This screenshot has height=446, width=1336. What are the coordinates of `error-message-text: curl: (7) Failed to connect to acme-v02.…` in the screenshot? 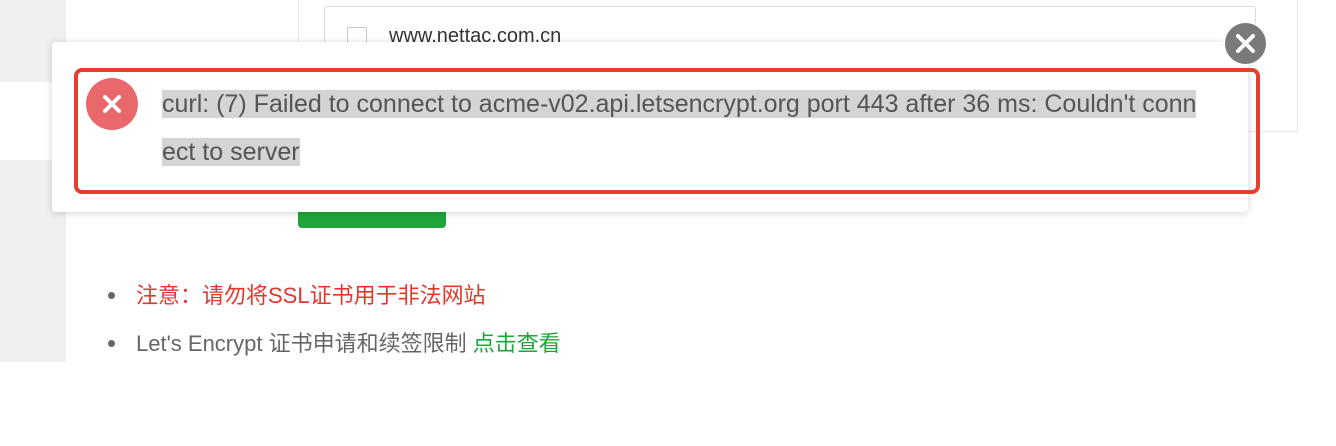 It's located at (679, 128).